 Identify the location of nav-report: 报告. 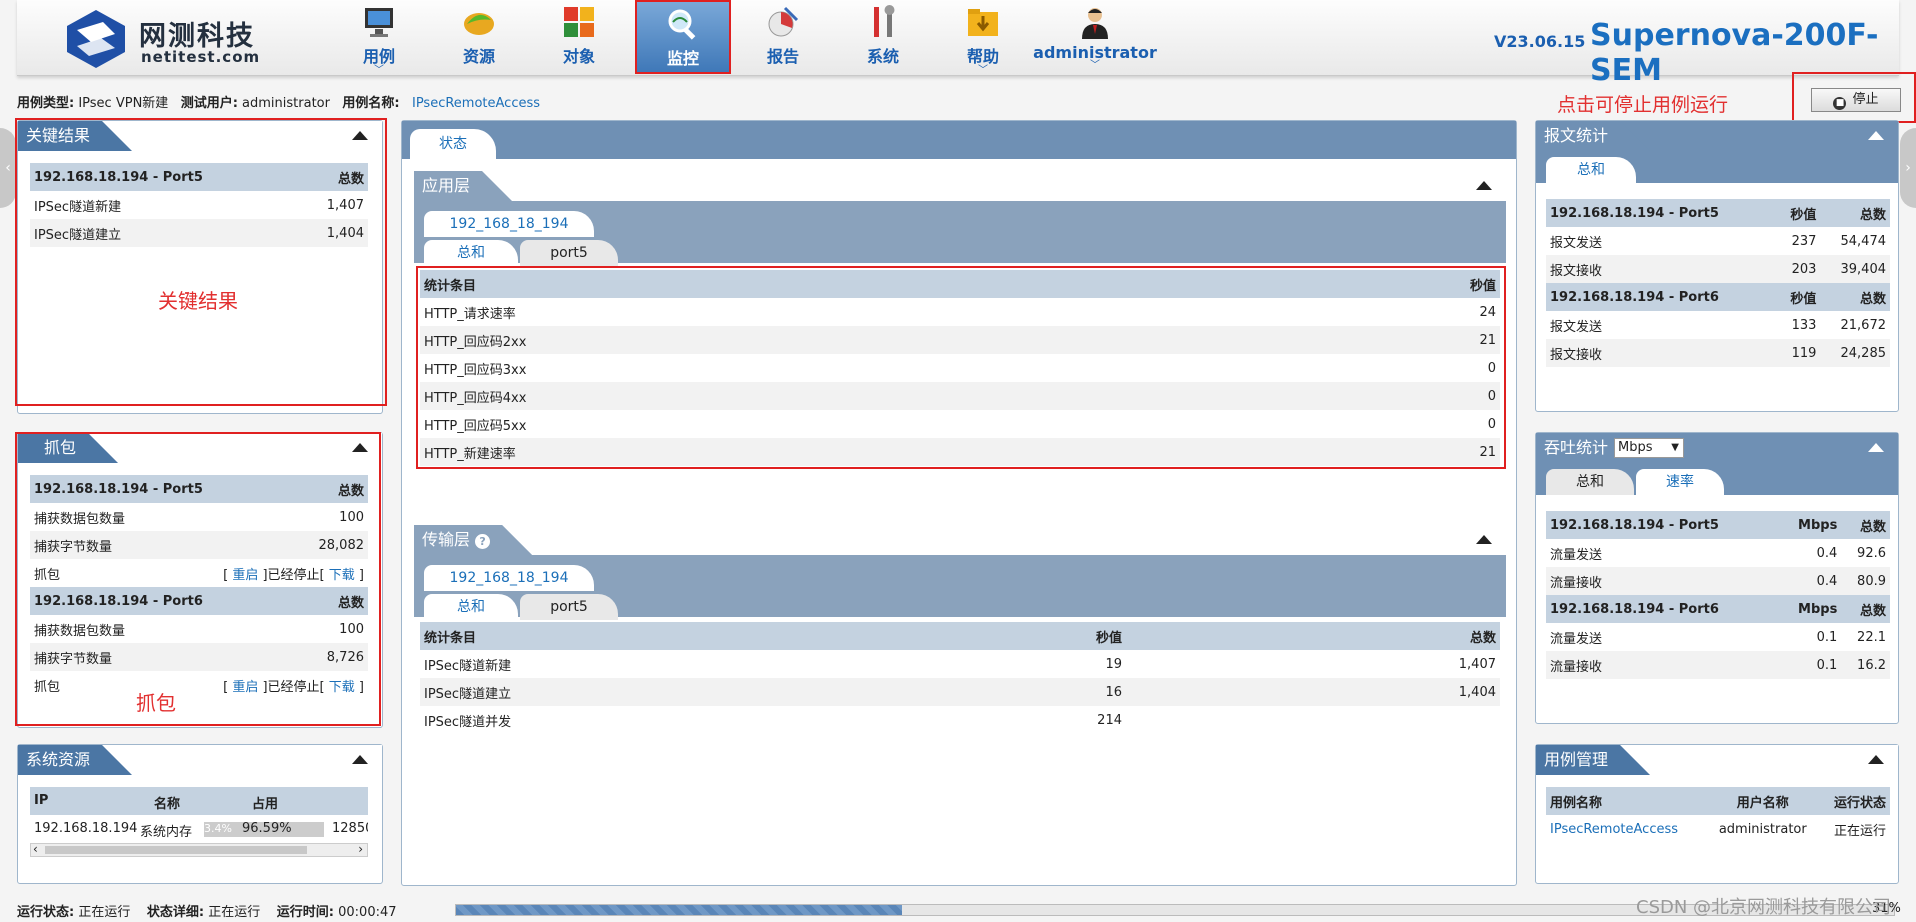
(783, 37).